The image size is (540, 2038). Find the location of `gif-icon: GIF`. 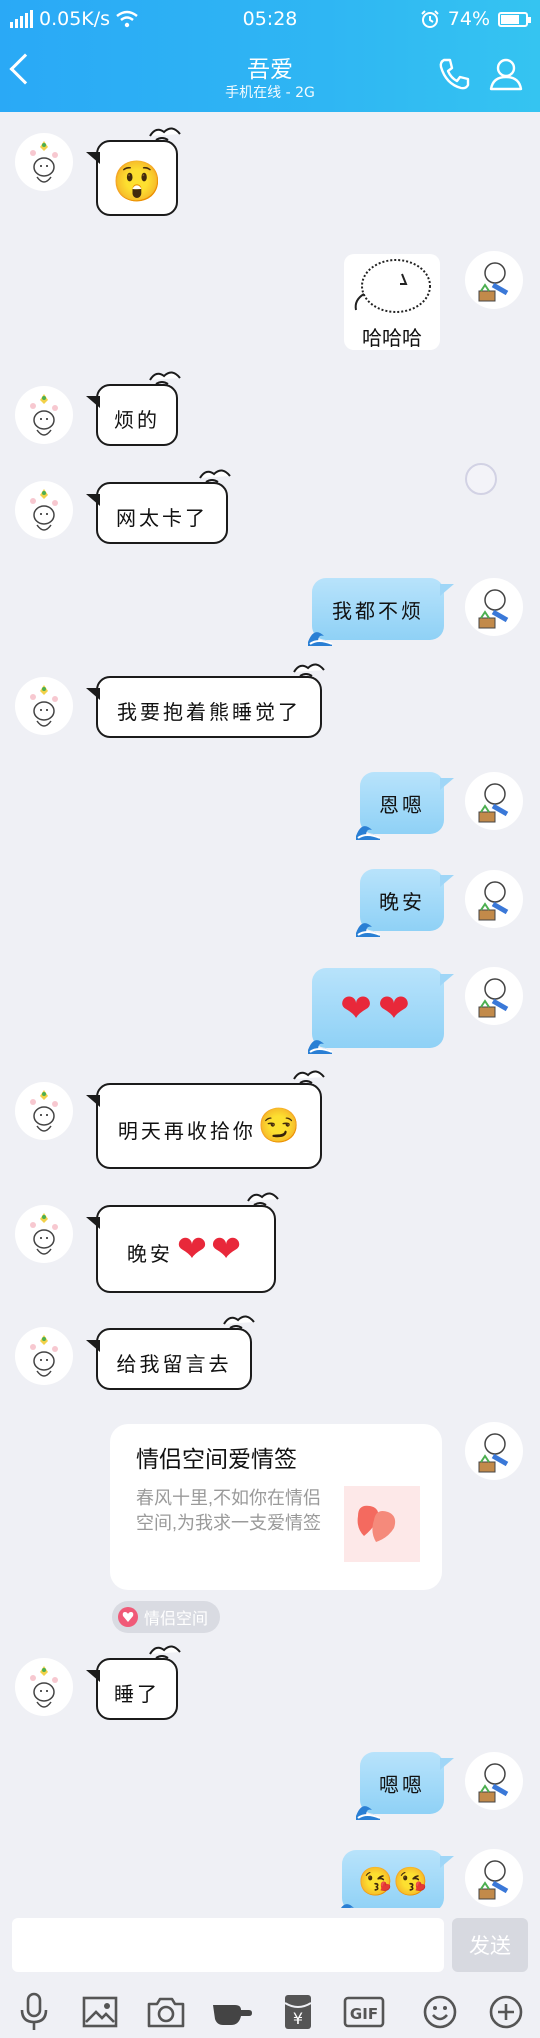

gif-icon: GIF is located at coordinates (364, 2012).